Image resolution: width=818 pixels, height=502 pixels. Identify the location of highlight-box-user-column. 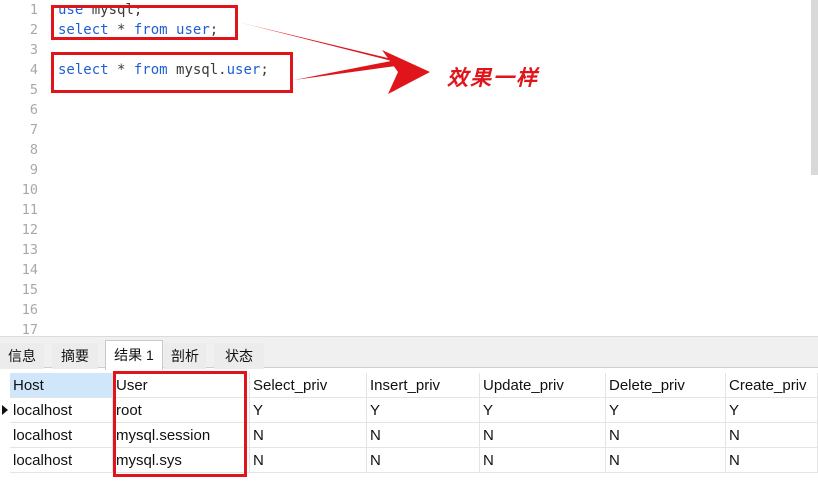
(180, 424).